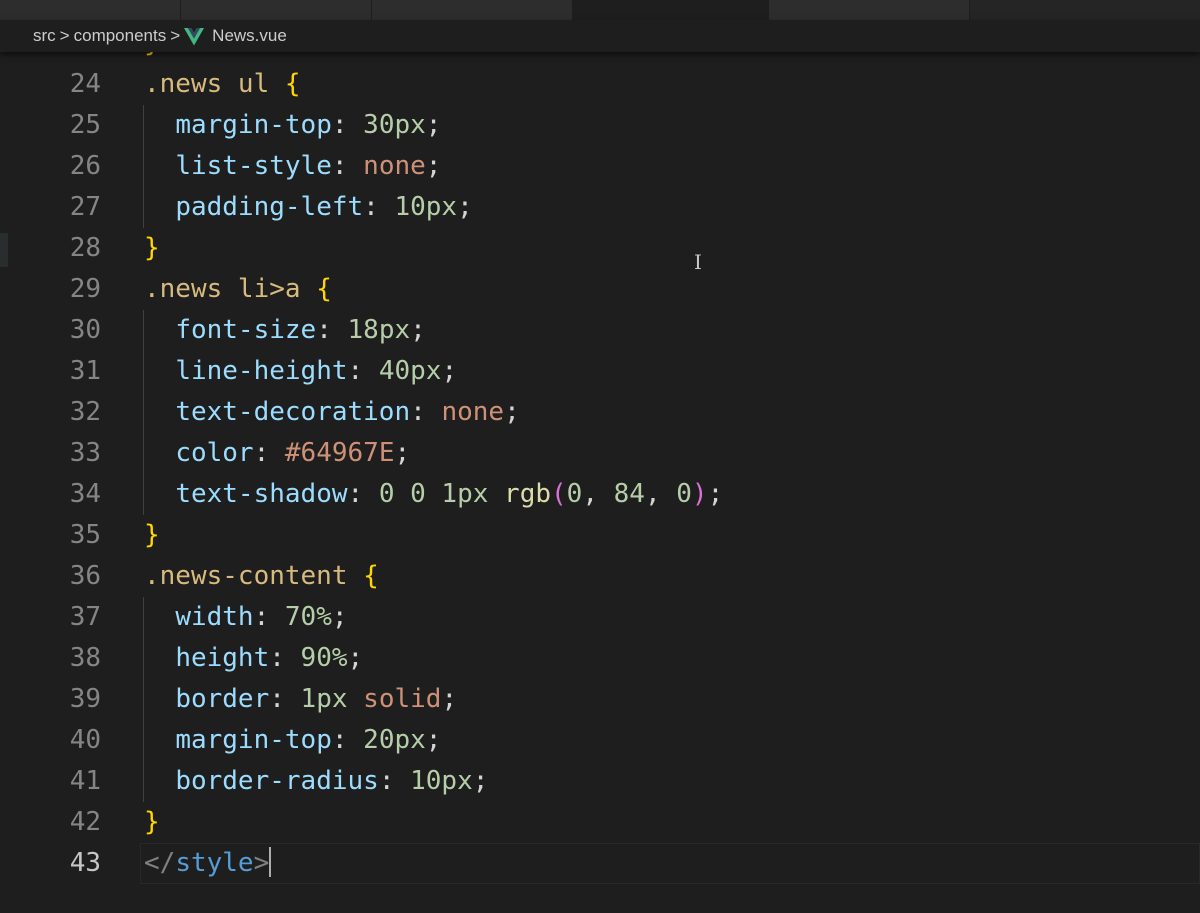 This screenshot has height=913, width=1200. Describe the element at coordinates (85, 412) in the screenshot. I see `line-number: 32` at that location.